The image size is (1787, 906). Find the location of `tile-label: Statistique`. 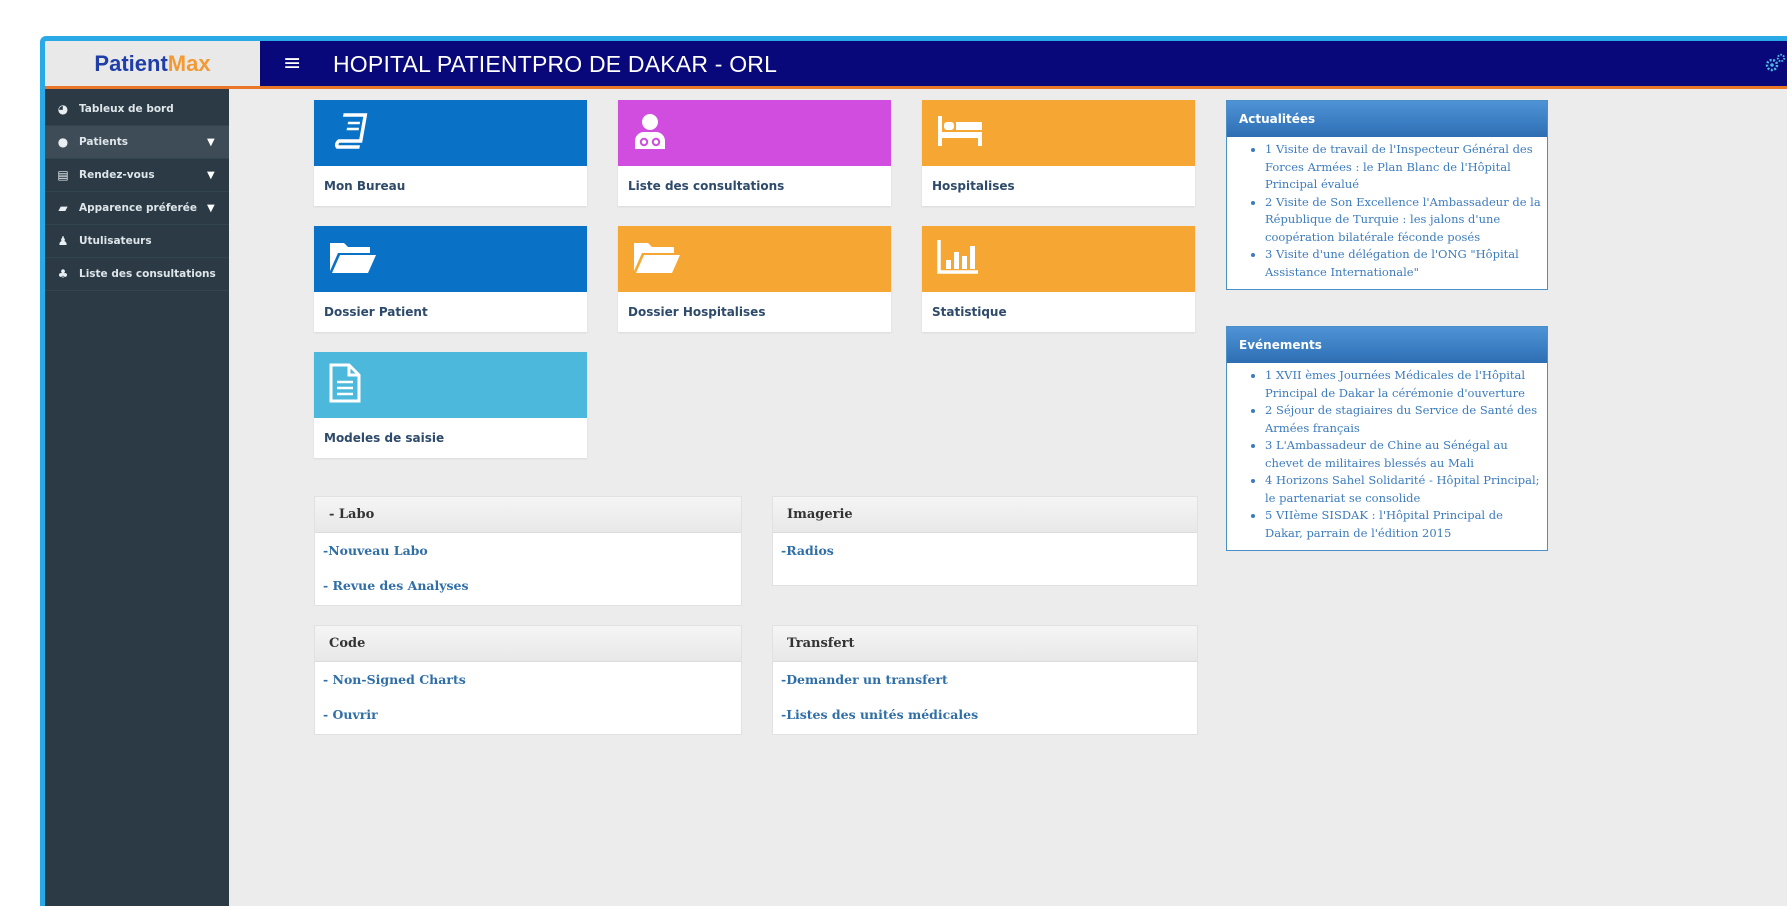

tile-label: Statistique is located at coordinates (969, 312).